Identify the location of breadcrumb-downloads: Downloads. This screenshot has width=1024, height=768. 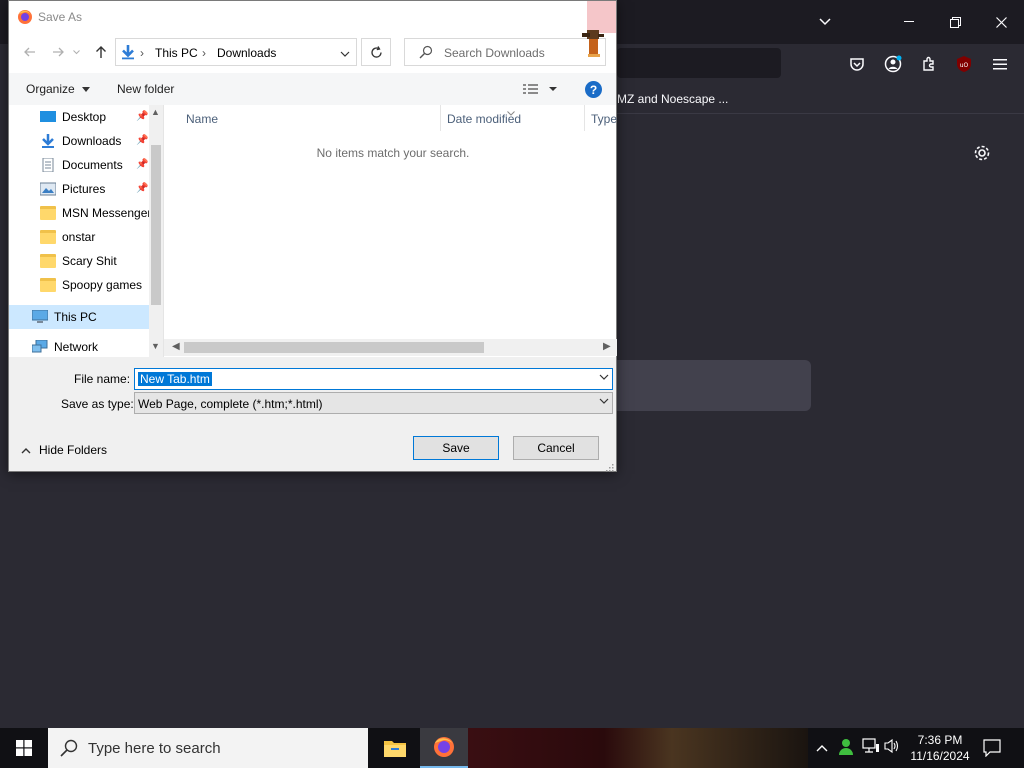
(246, 53).